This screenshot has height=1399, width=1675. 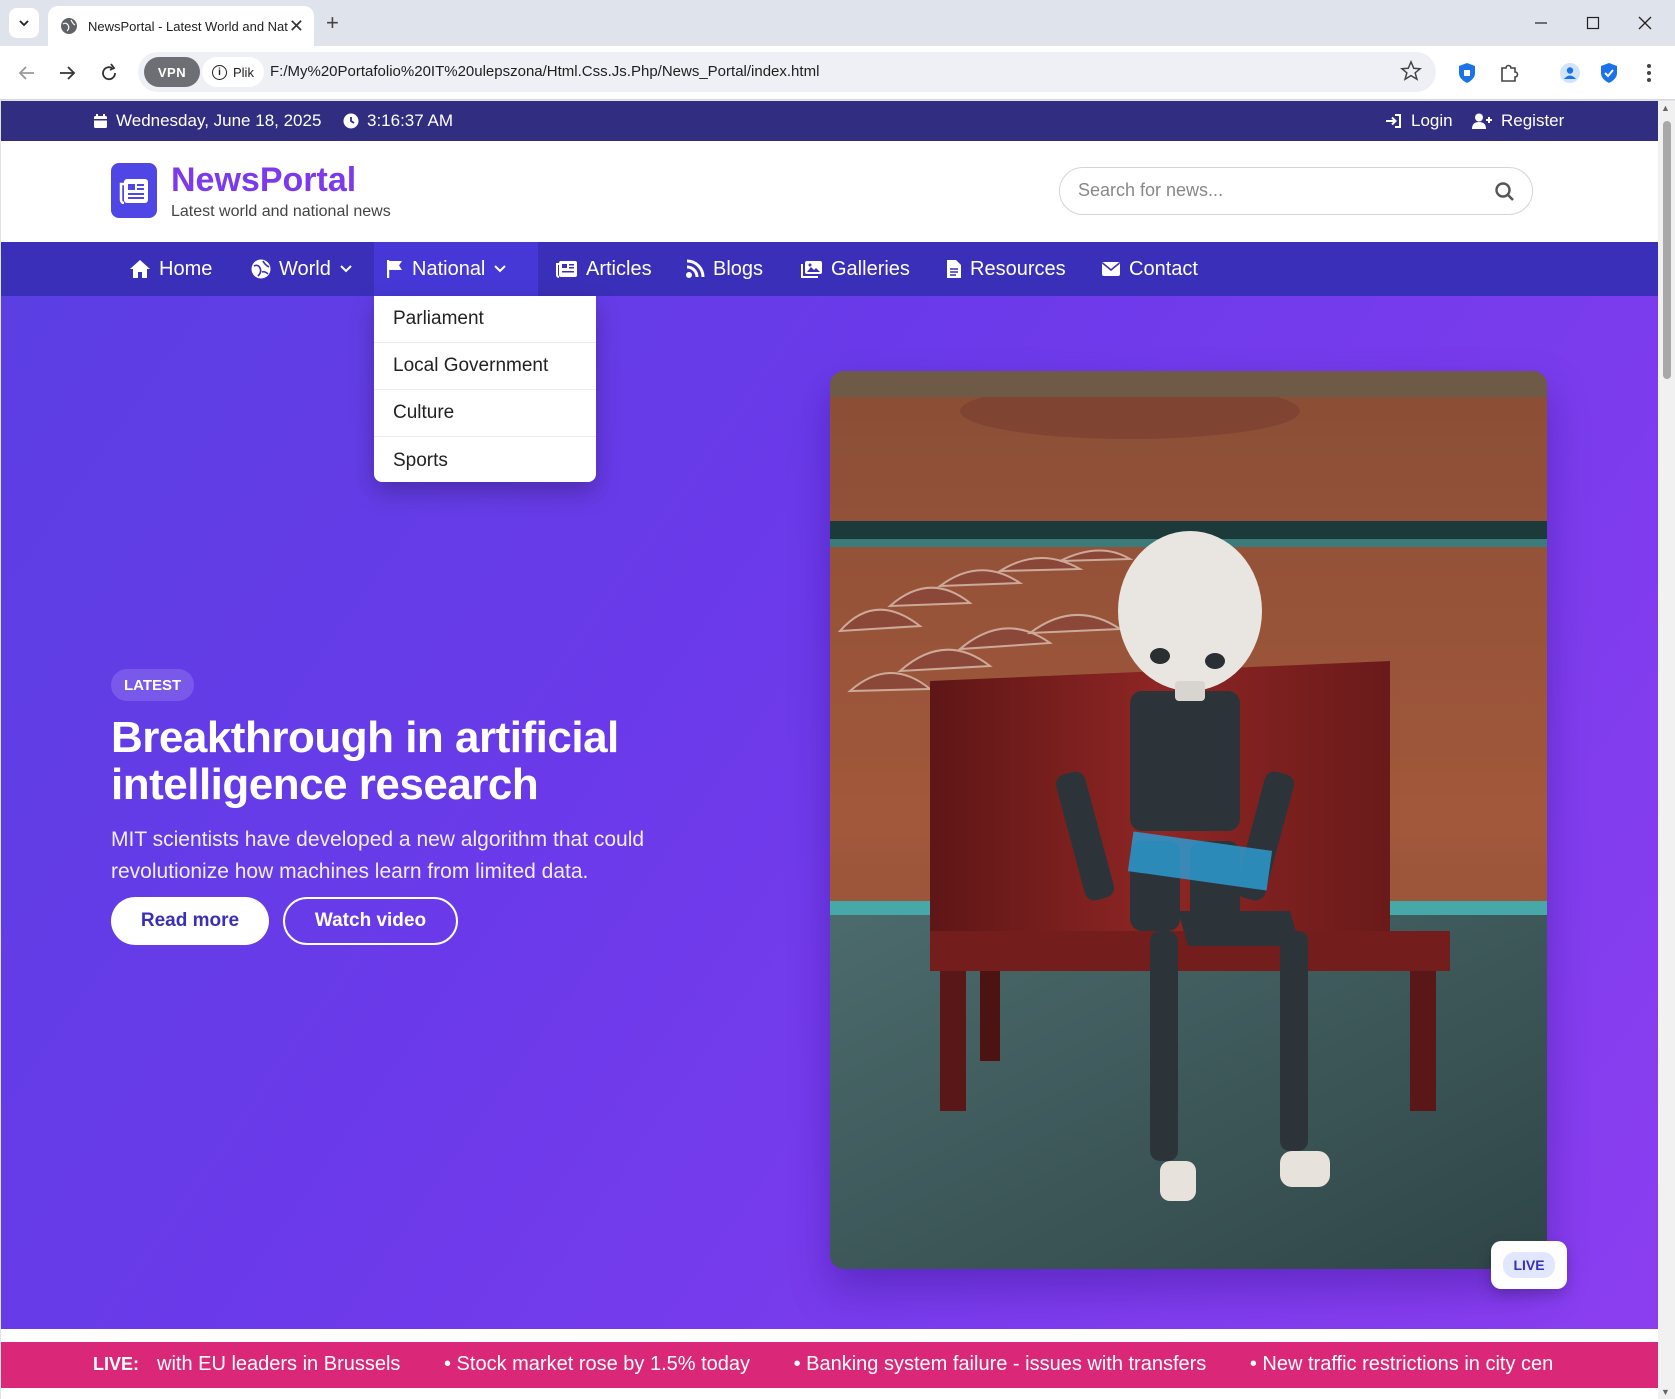 I want to click on scroll-down-arrow-icon: ▼, so click(x=1665, y=1392).